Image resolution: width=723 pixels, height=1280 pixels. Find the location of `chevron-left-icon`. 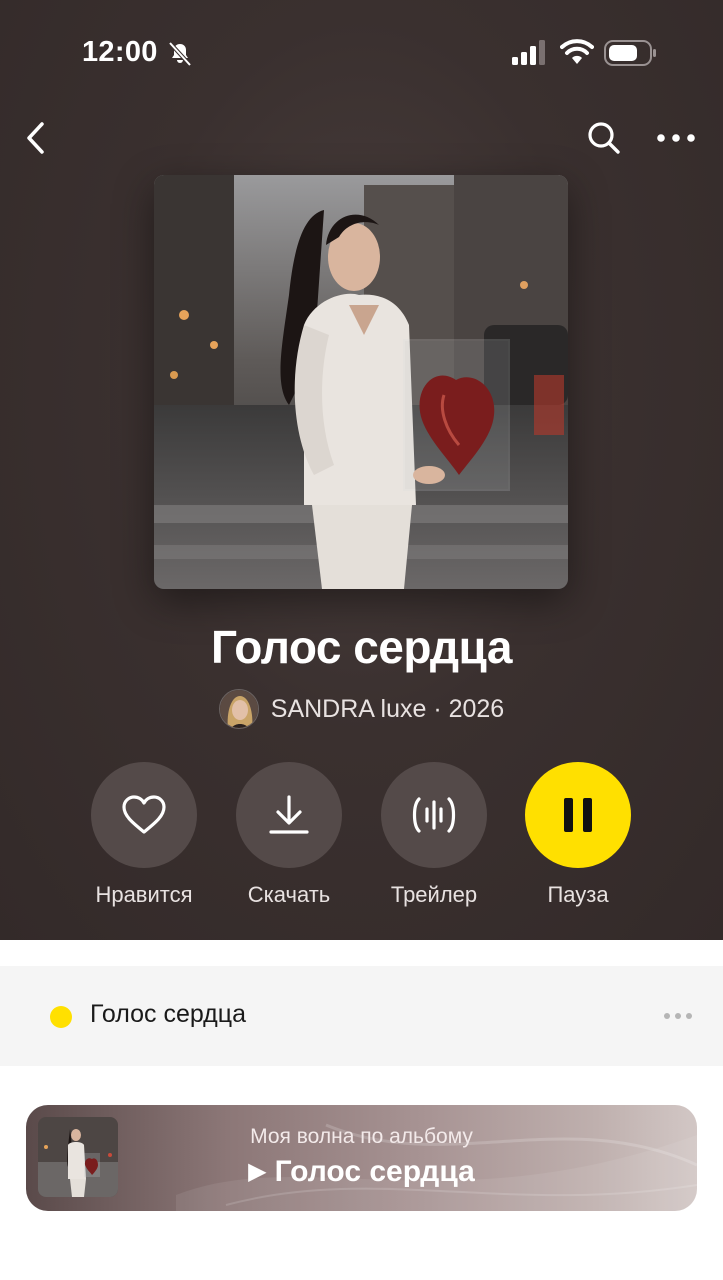

chevron-left-icon is located at coordinates (35, 138).